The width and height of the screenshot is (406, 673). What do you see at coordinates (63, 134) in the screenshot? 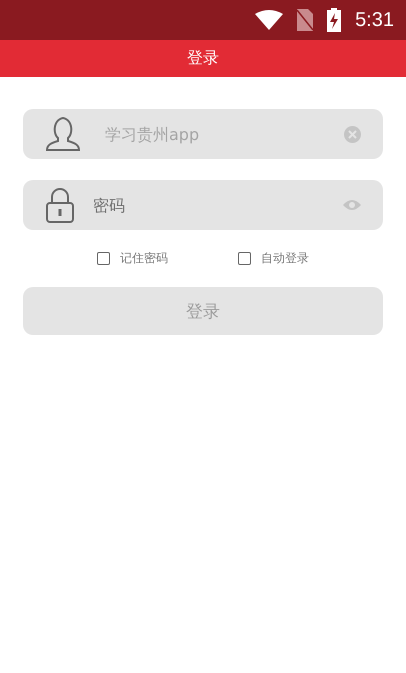
I see `user-icon` at bounding box center [63, 134].